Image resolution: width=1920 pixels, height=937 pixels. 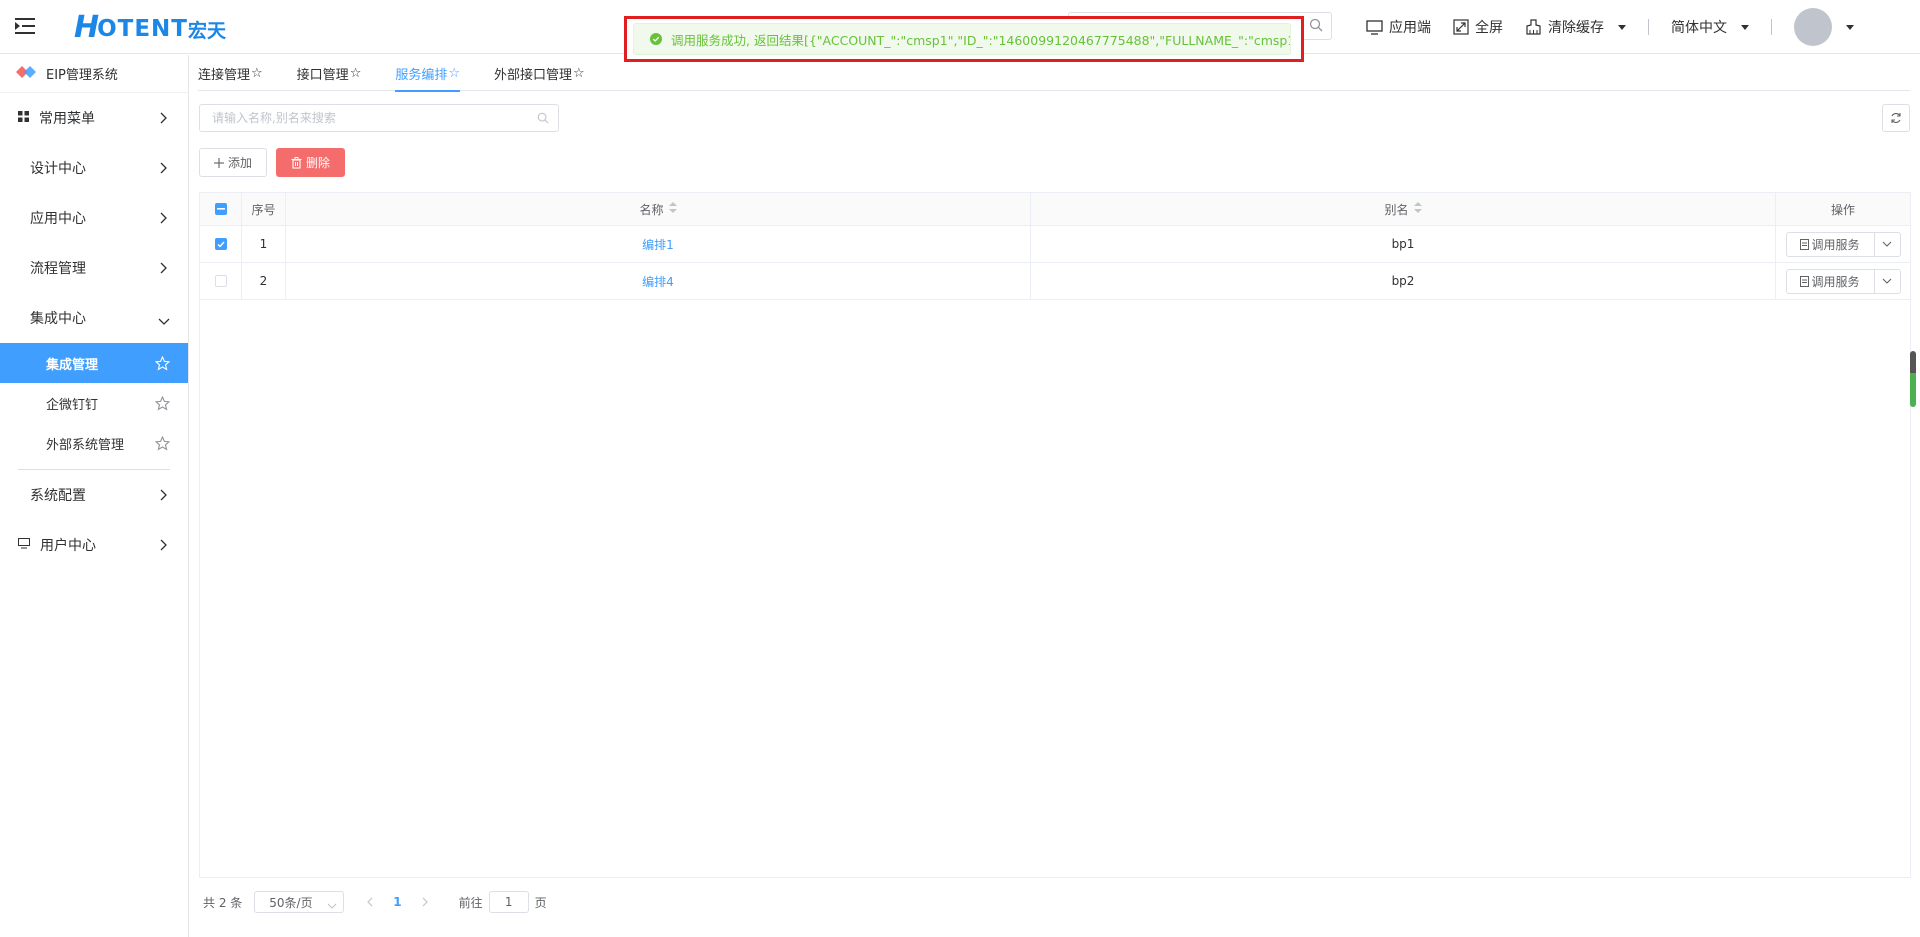 What do you see at coordinates (317, 163) in the screenshot?
I see `delete-button-label: 删除` at bounding box center [317, 163].